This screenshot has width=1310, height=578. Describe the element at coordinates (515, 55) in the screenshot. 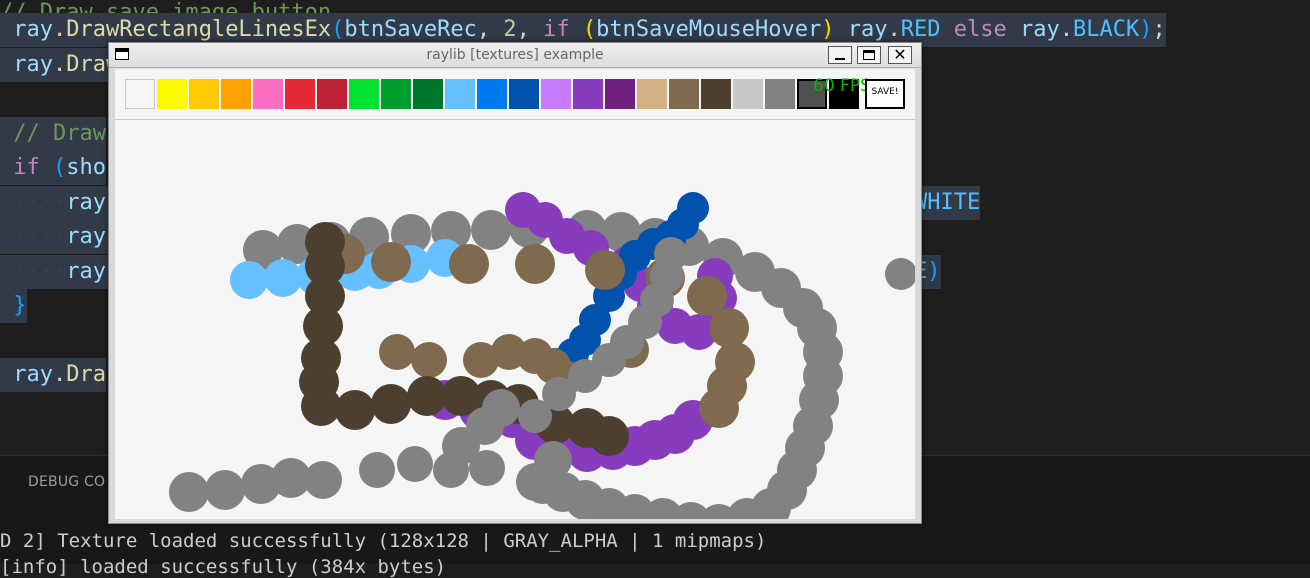

I see `window-titlebar: raylib [textures] example ✕` at that location.